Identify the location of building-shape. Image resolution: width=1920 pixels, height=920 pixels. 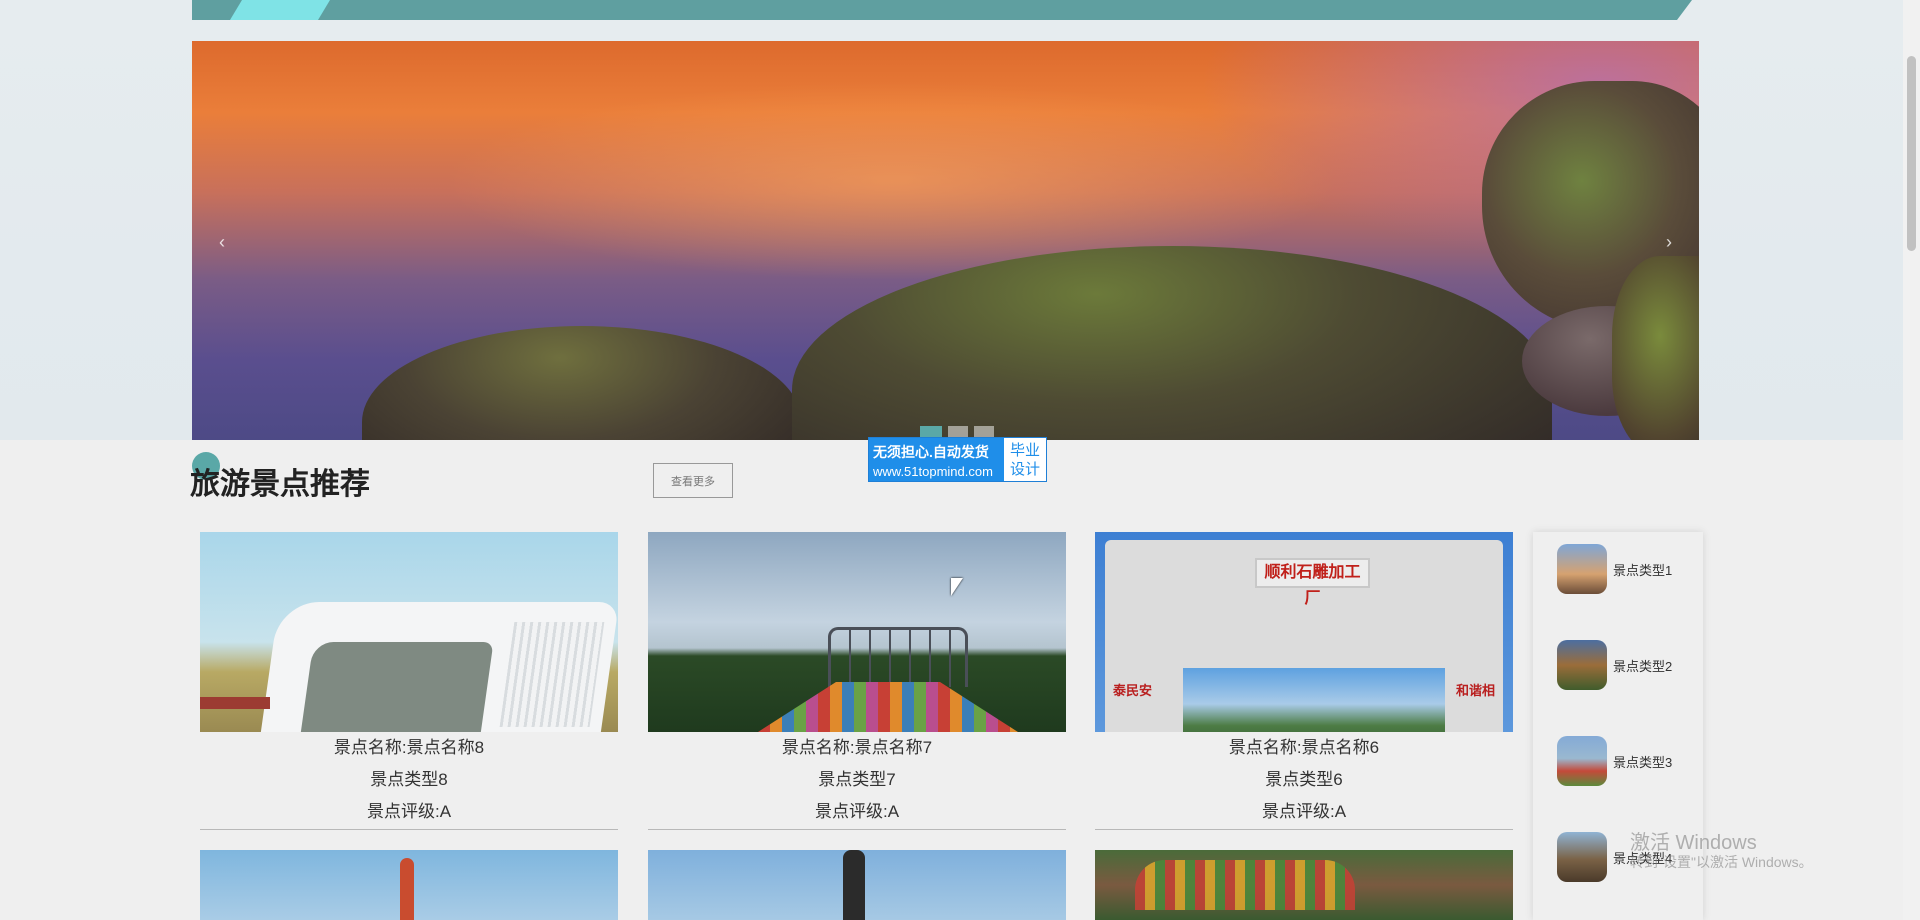
(439, 667).